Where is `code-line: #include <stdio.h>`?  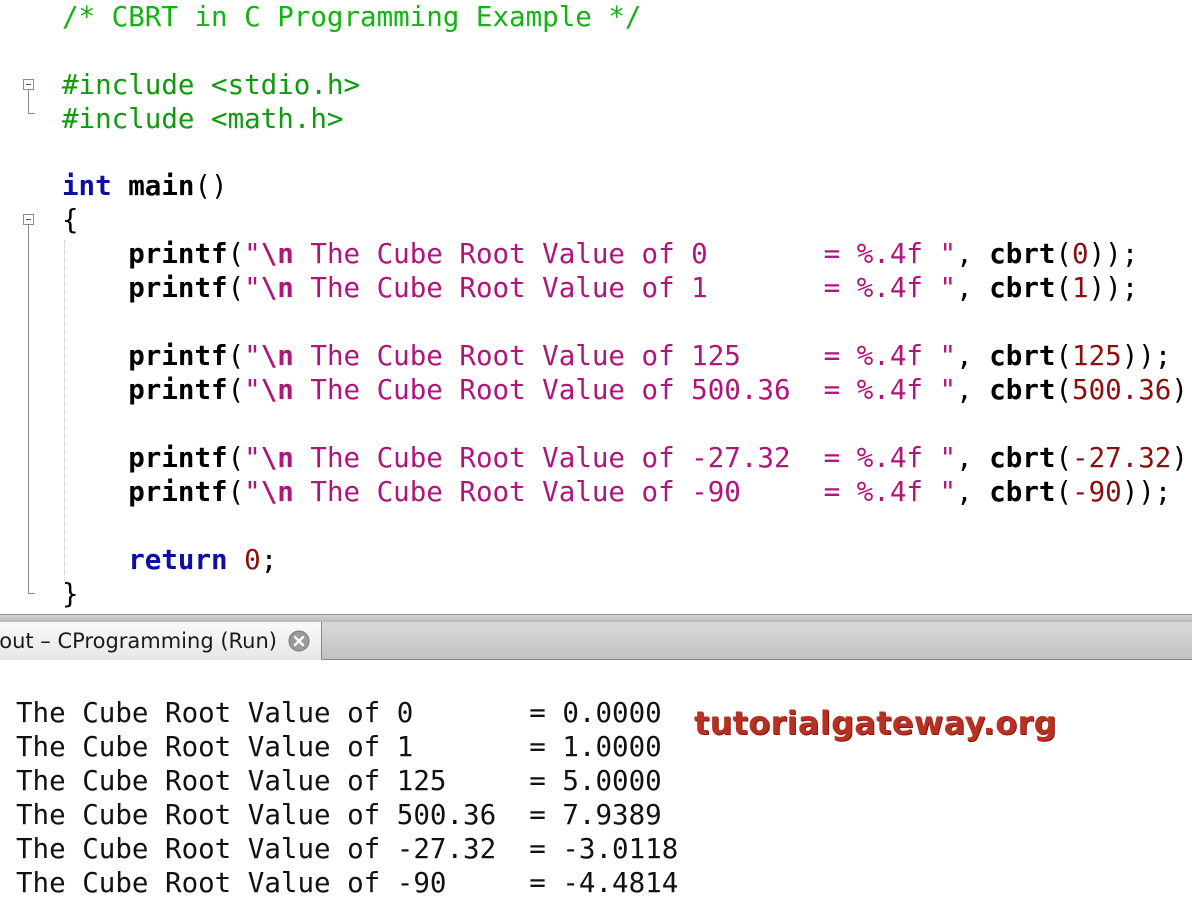 code-line: #include <stdio.h> is located at coordinates (211, 85).